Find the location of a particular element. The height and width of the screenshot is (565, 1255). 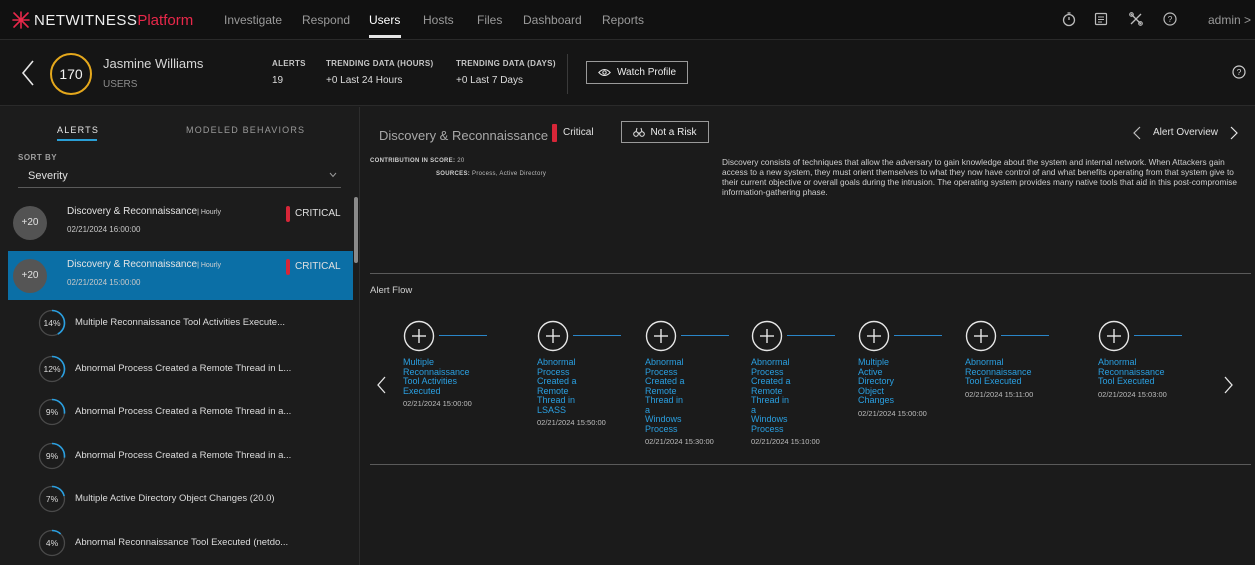

not-a-risk-button: Not a Risk is located at coordinates (665, 132).